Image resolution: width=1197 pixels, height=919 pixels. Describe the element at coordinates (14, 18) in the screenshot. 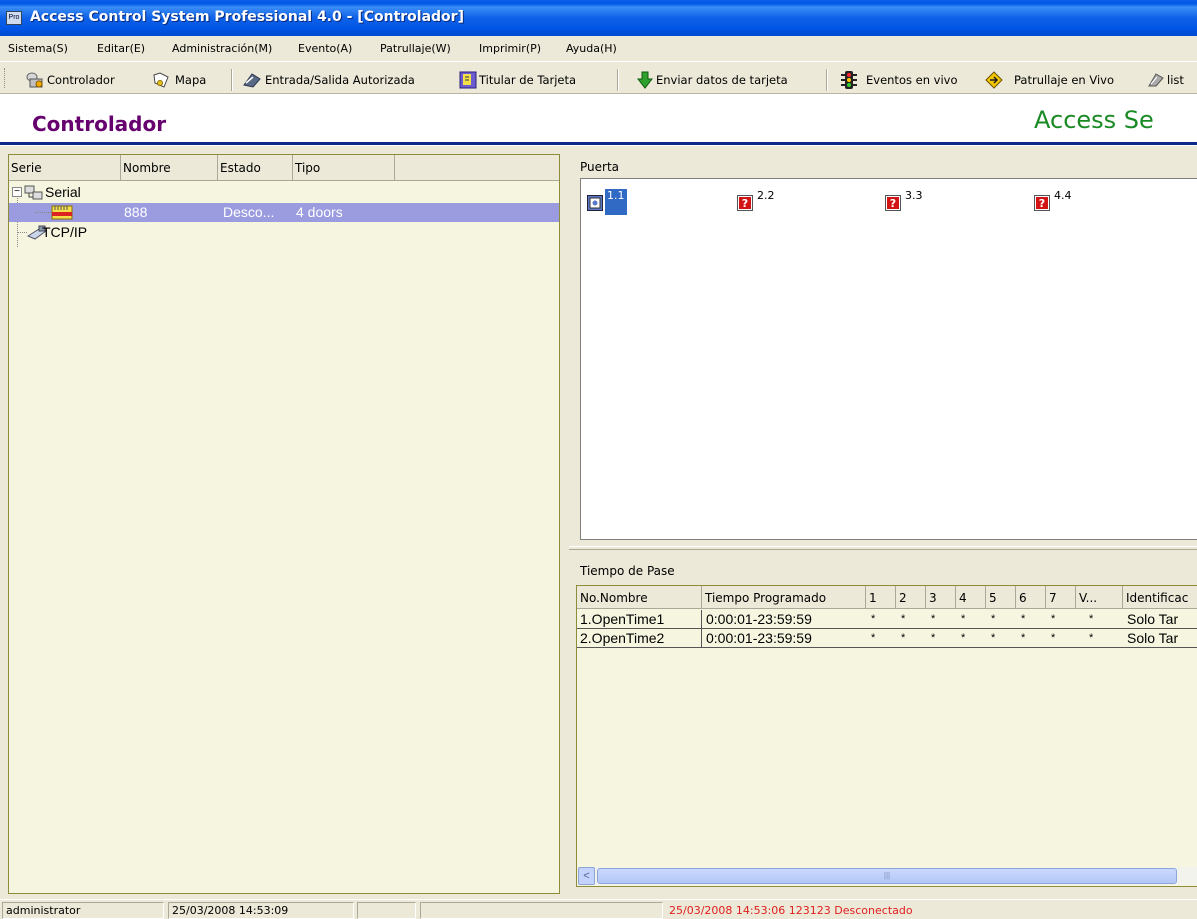

I see `app-icon: Pro` at that location.